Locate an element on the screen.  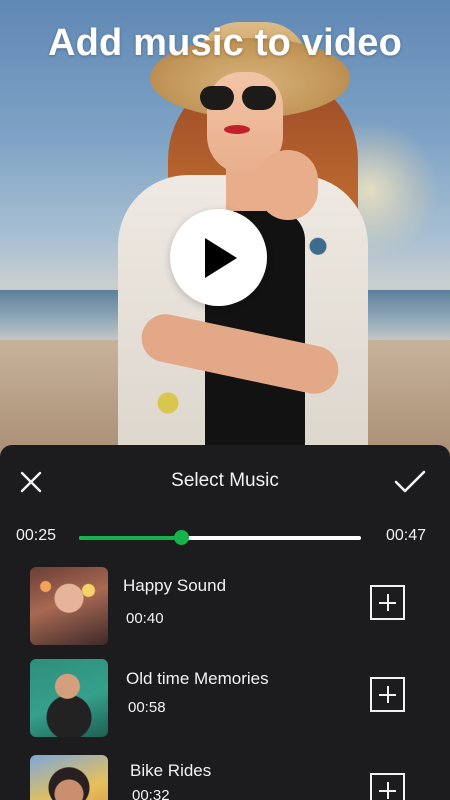
slider-handle is located at coordinates (181, 537).